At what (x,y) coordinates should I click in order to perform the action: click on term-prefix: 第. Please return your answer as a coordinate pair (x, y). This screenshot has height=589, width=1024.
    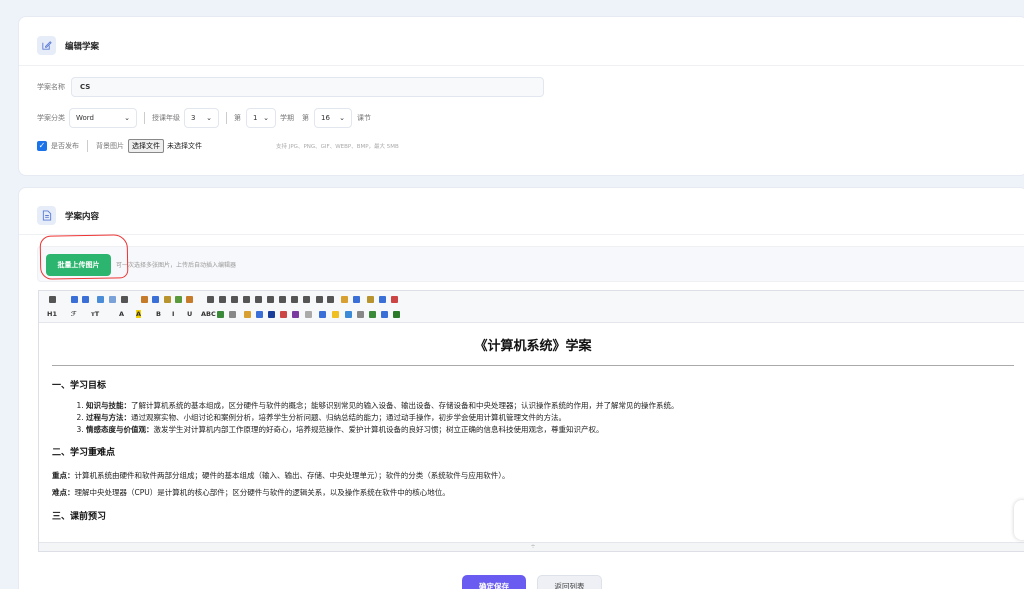
    Looking at the image, I should click on (237, 118).